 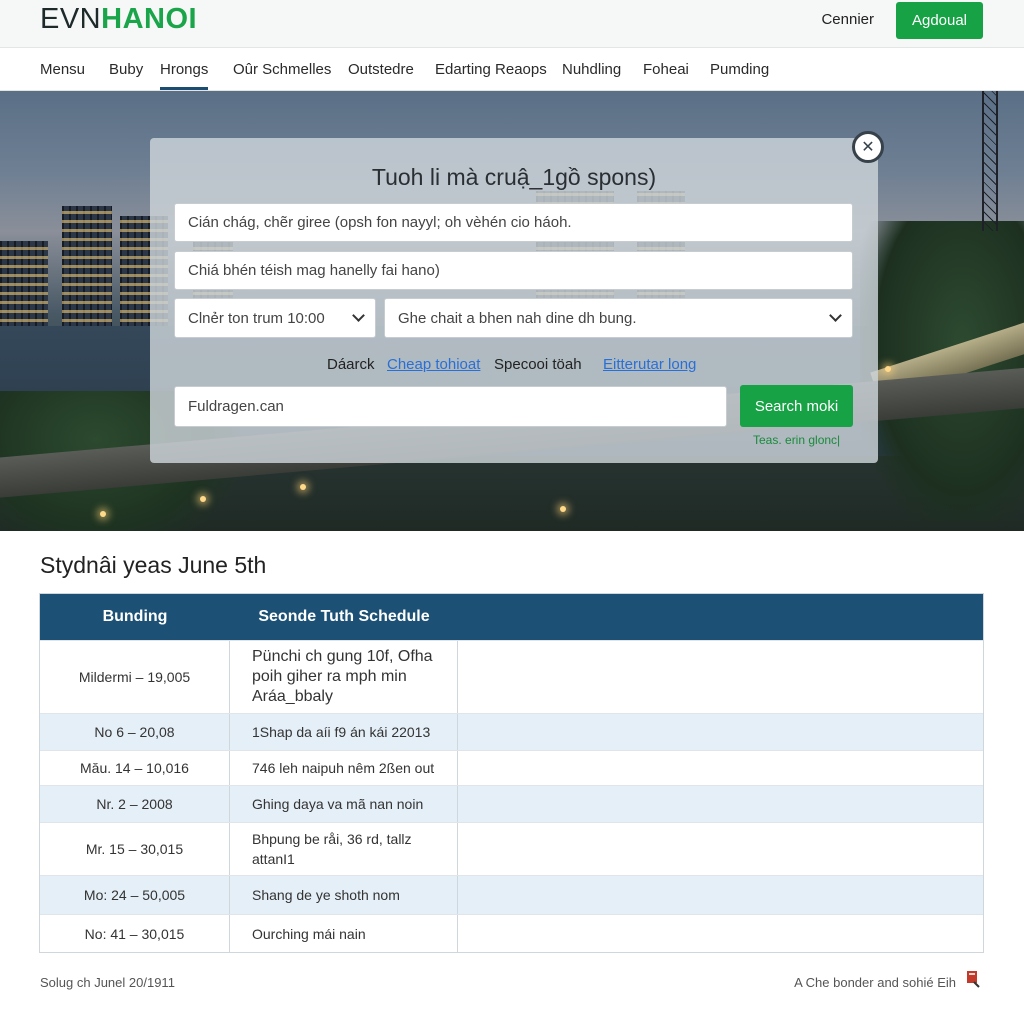 What do you see at coordinates (107, 982) in the screenshot?
I see `footer-note: Solug ch Junel 20/1911` at bounding box center [107, 982].